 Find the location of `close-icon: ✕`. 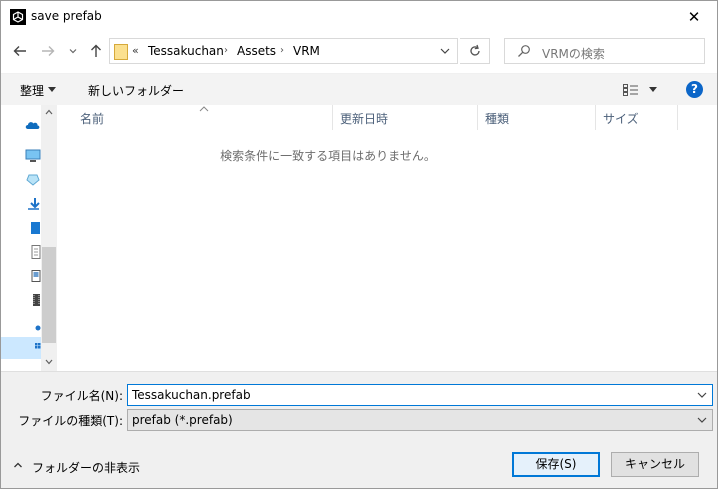

close-icon: ✕ is located at coordinates (694, 17).